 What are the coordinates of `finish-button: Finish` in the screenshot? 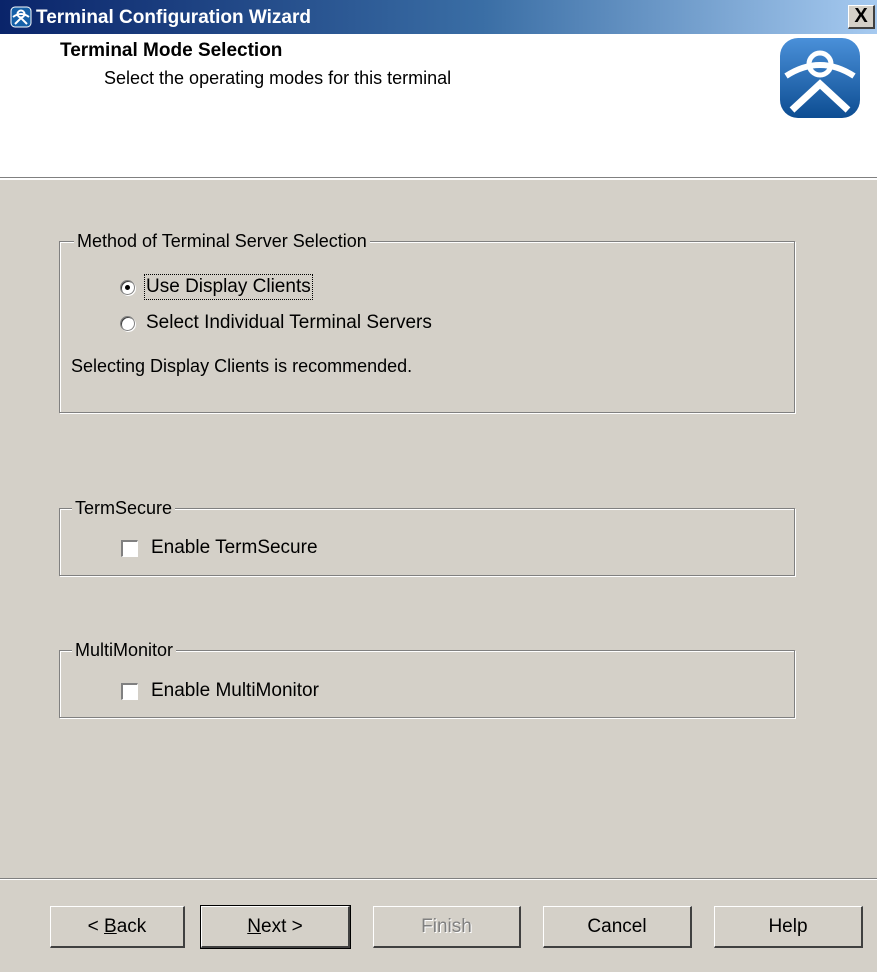 It's located at (447, 927).